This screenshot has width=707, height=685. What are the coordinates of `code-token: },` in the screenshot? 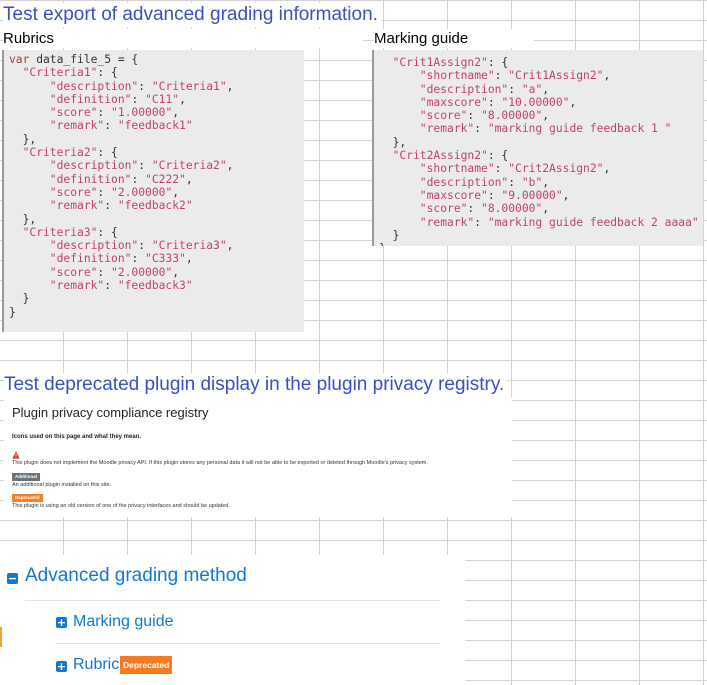 It's located at (393, 142).